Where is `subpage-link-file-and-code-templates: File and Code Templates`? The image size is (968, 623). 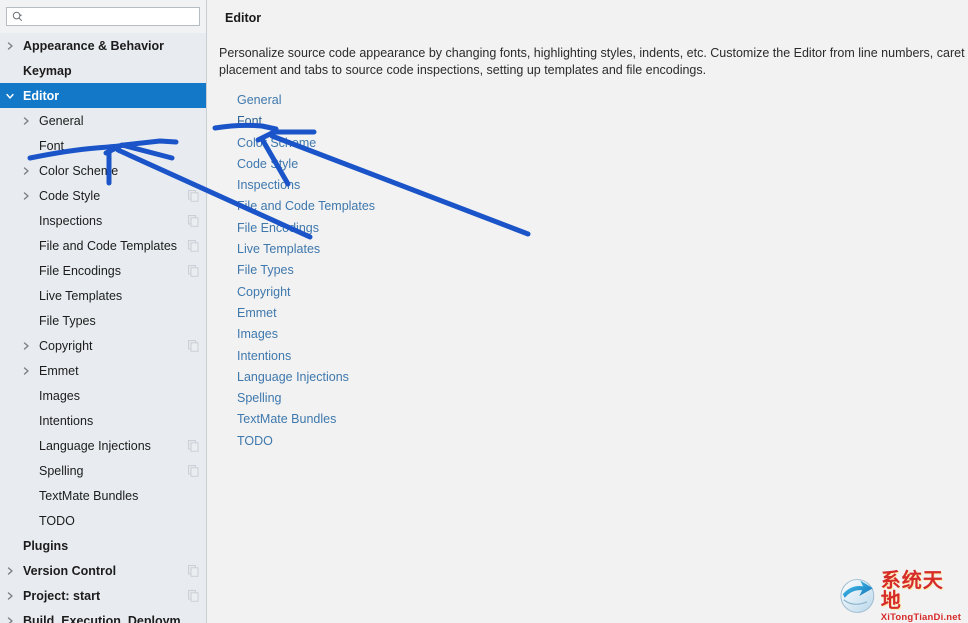 subpage-link-file-and-code-templates: File and Code Templates is located at coordinates (306, 206).